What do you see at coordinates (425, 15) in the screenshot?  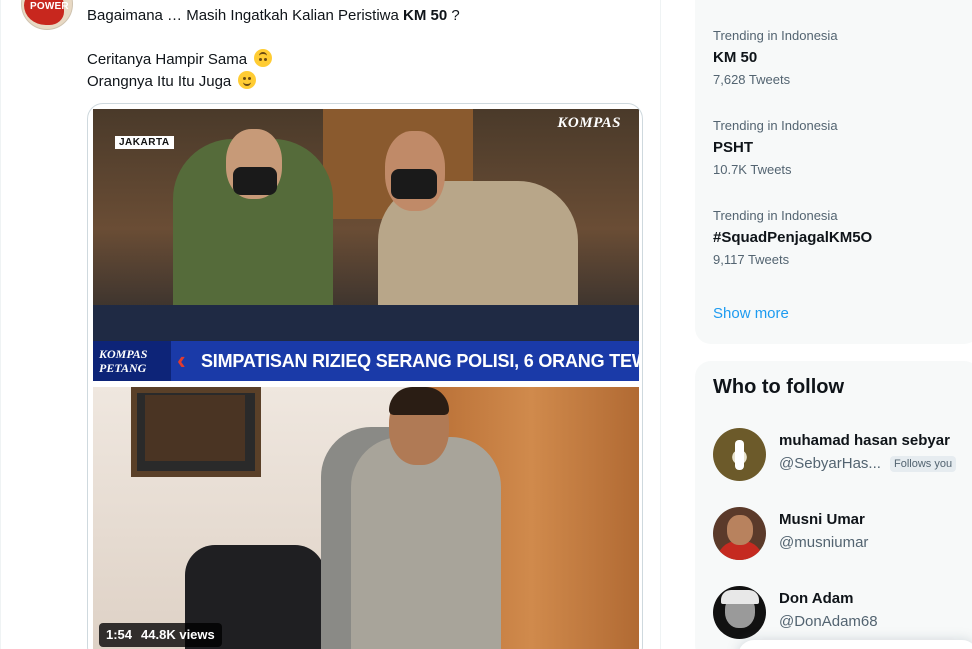 I see `tweet-bold-keyword: KM 50` at bounding box center [425, 15].